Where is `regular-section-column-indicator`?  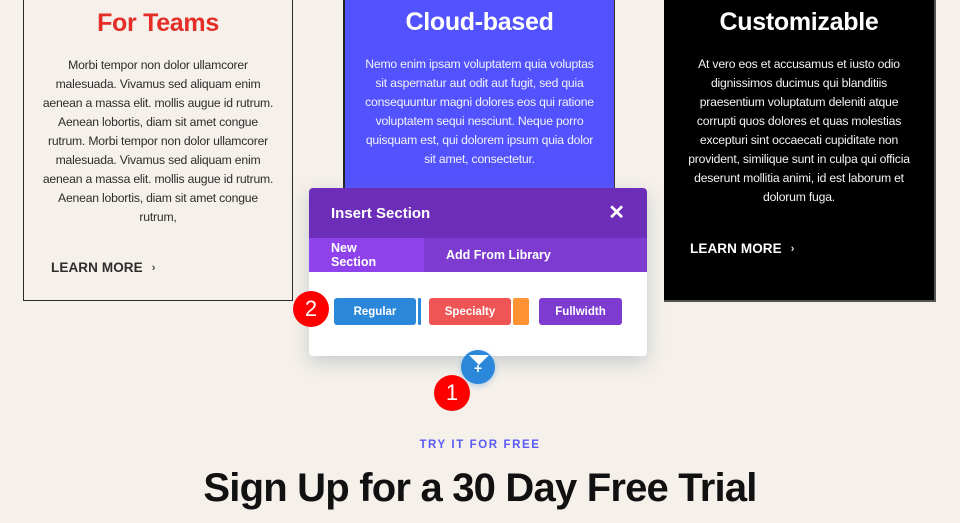 regular-section-column-indicator is located at coordinates (419, 311).